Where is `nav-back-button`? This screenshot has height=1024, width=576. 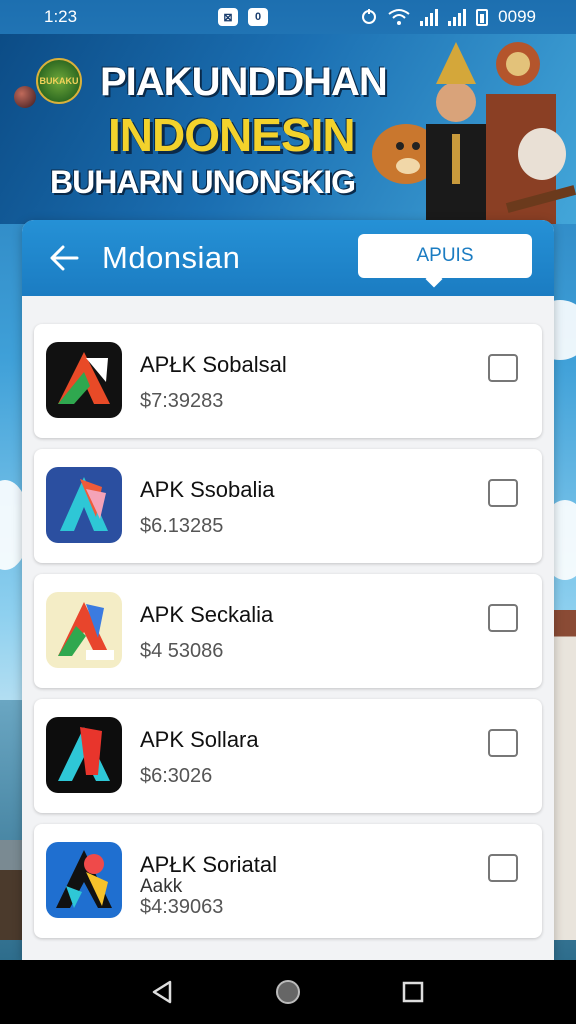
nav-back-button is located at coordinates (163, 992).